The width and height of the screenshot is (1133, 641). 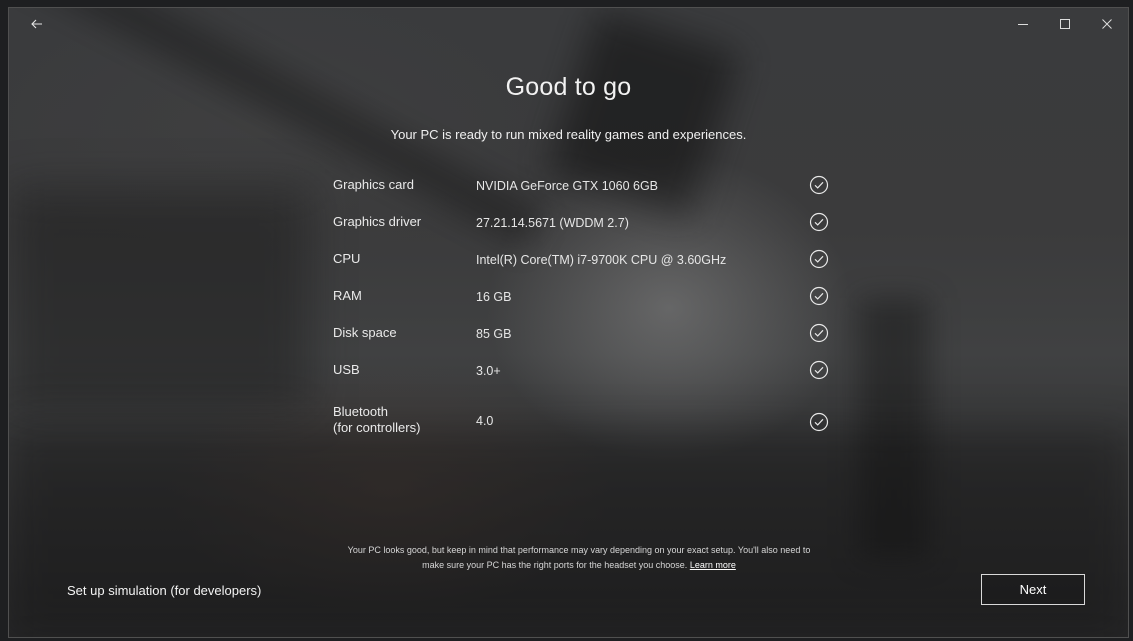 What do you see at coordinates (588, 422) in the screenshot?
I see `spec-row-bluetooth: Bluetooth (for controllers) 4.0` at bounding box center [588, 422].